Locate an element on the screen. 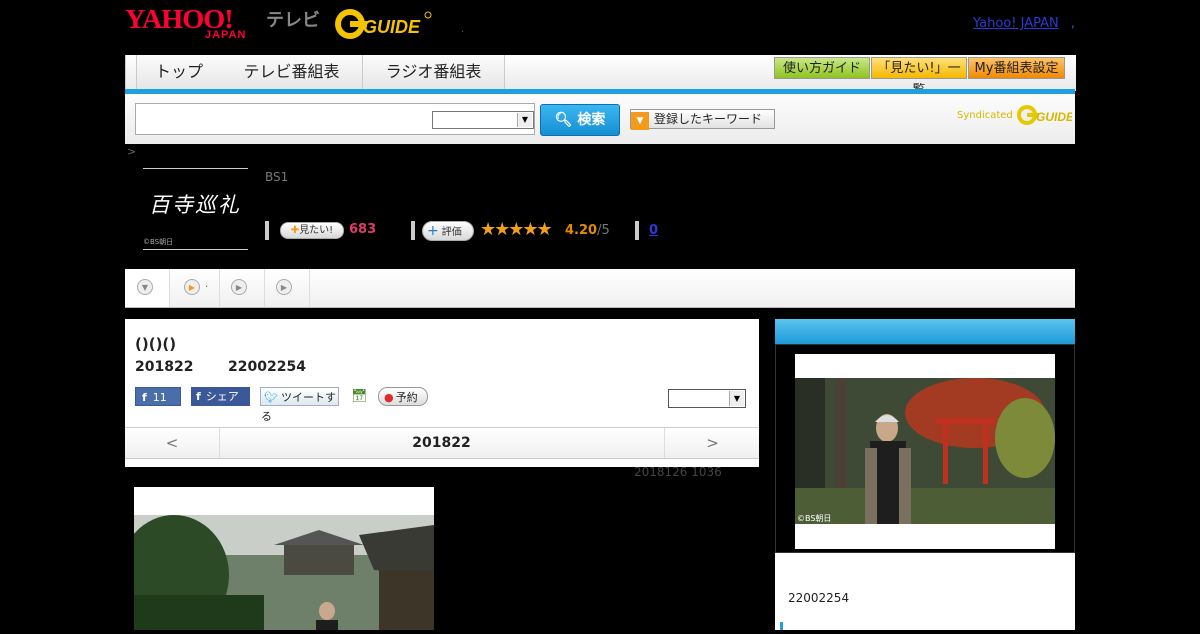  japan-logo-text: JAPAN is located at coordinates (226, 35).